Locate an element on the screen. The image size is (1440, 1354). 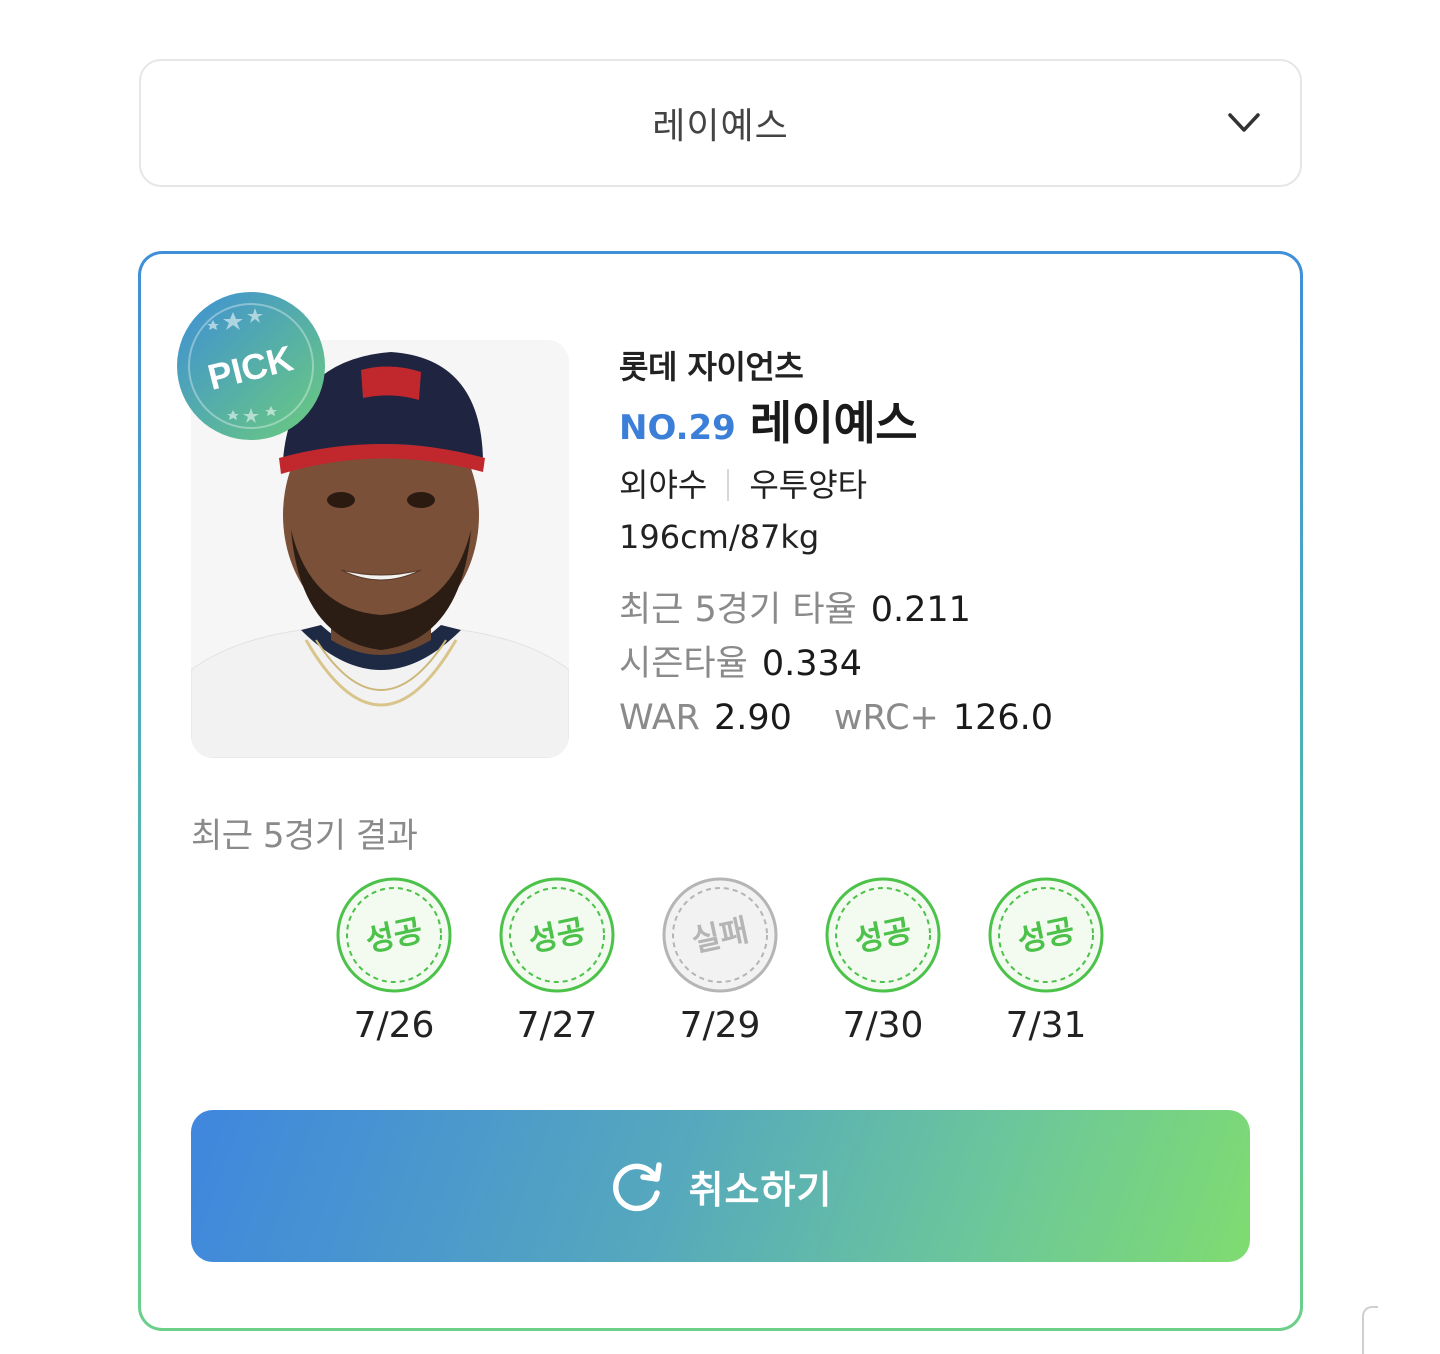
stat-value: 2.90 is located at coordinates (752, 718).